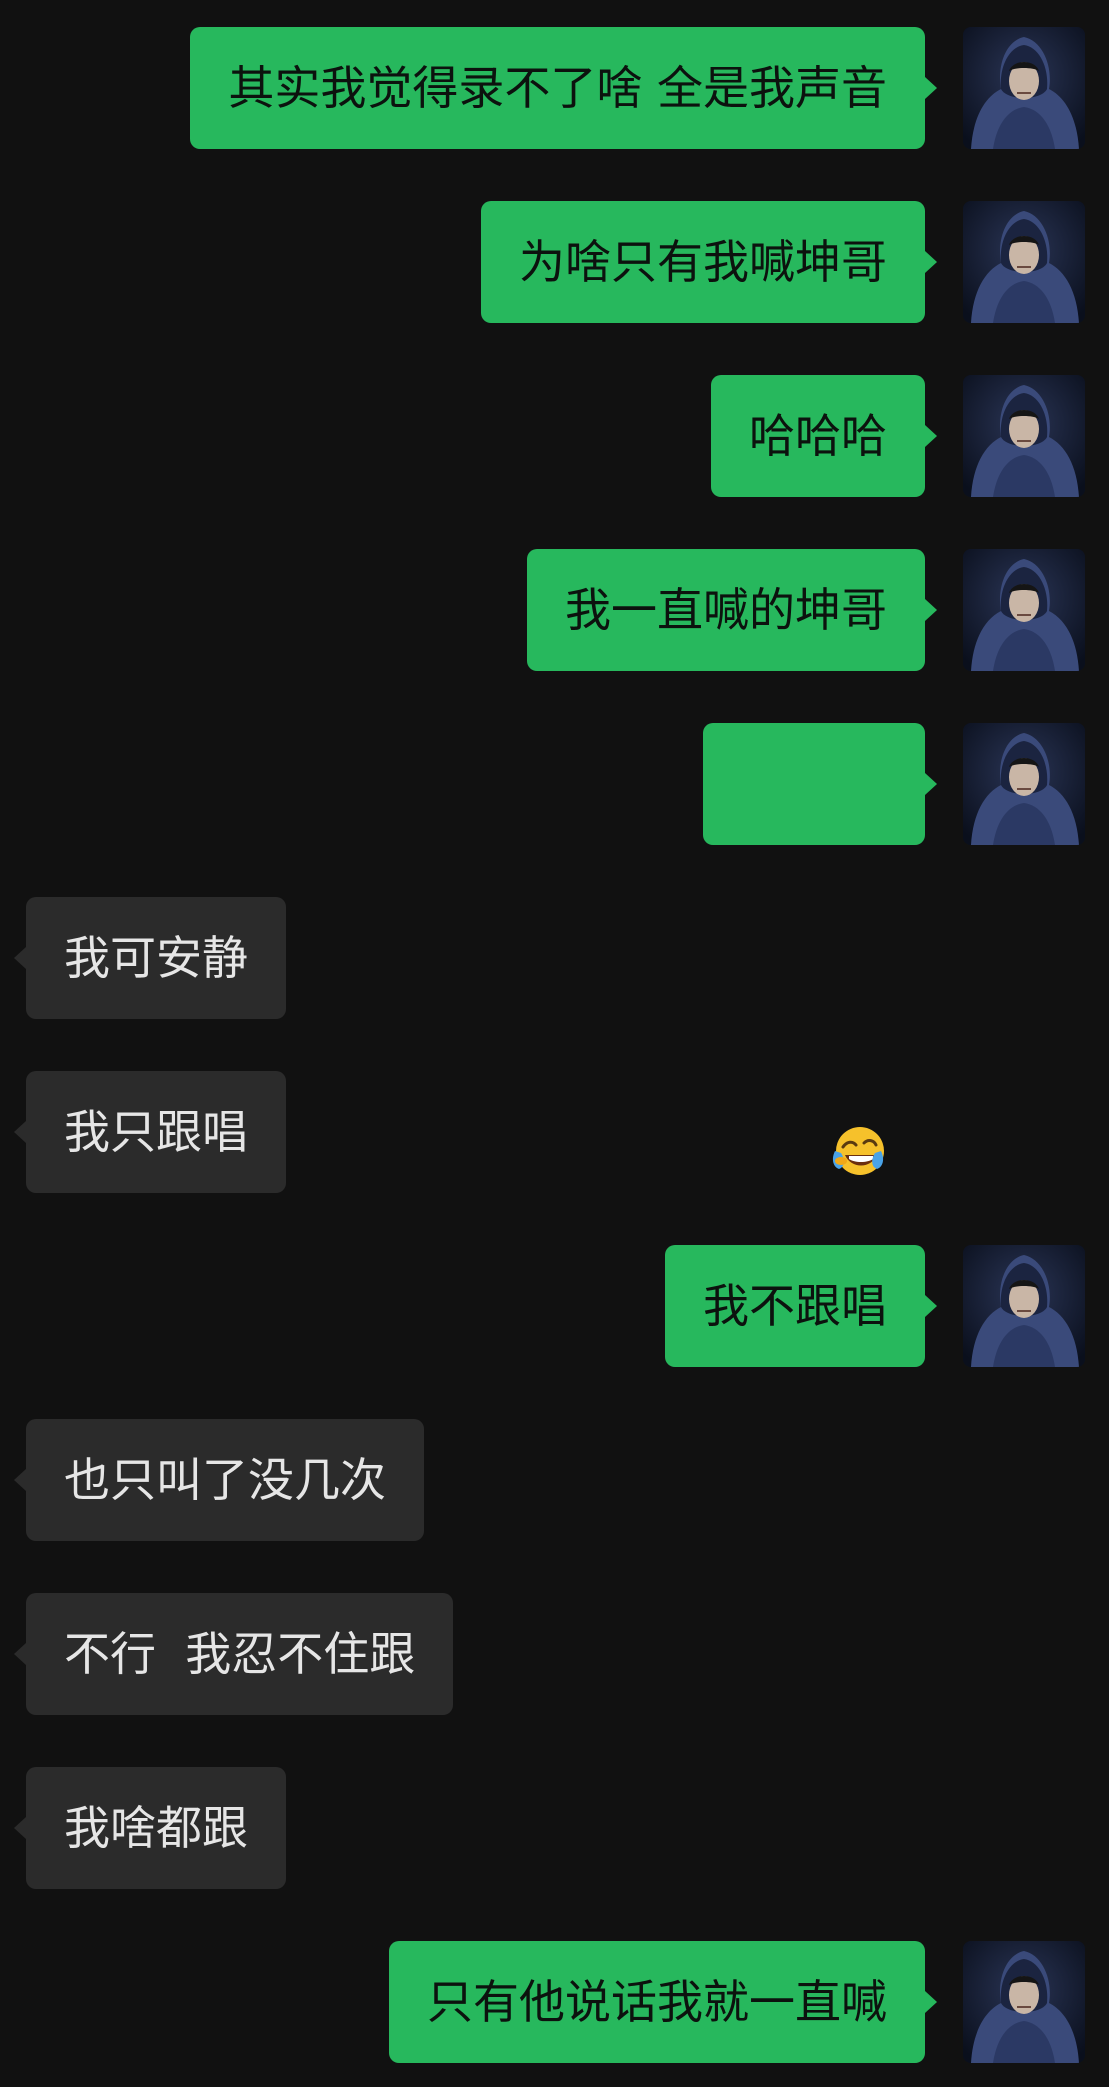  I want to click on message-bubble: 其实我觉得录不了啥 全是我声音, so click(557, 88).